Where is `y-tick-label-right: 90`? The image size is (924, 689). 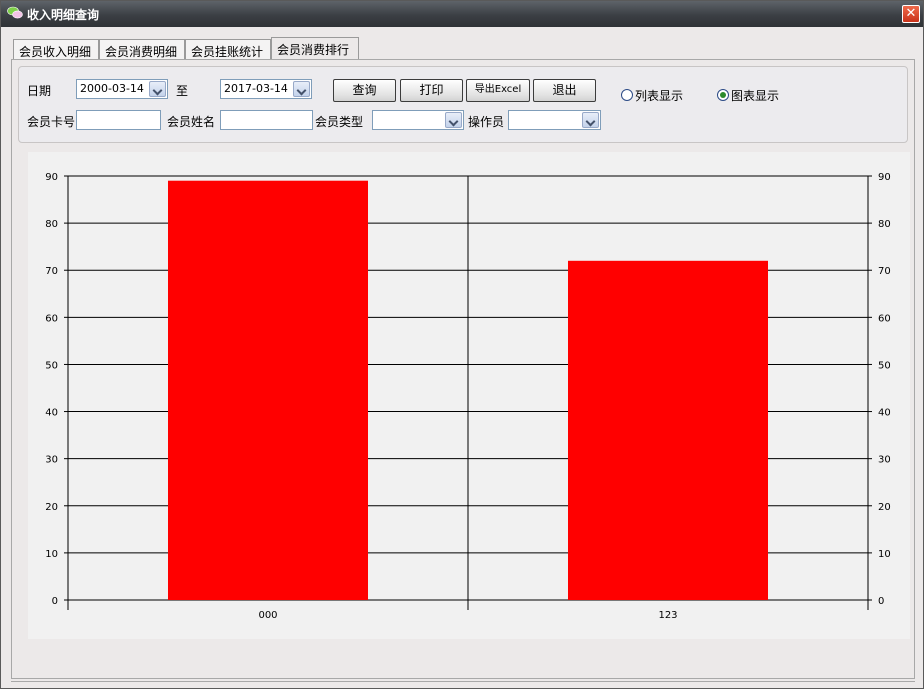
y-tick-label-right: 90 is located at coordinates (884, 177).